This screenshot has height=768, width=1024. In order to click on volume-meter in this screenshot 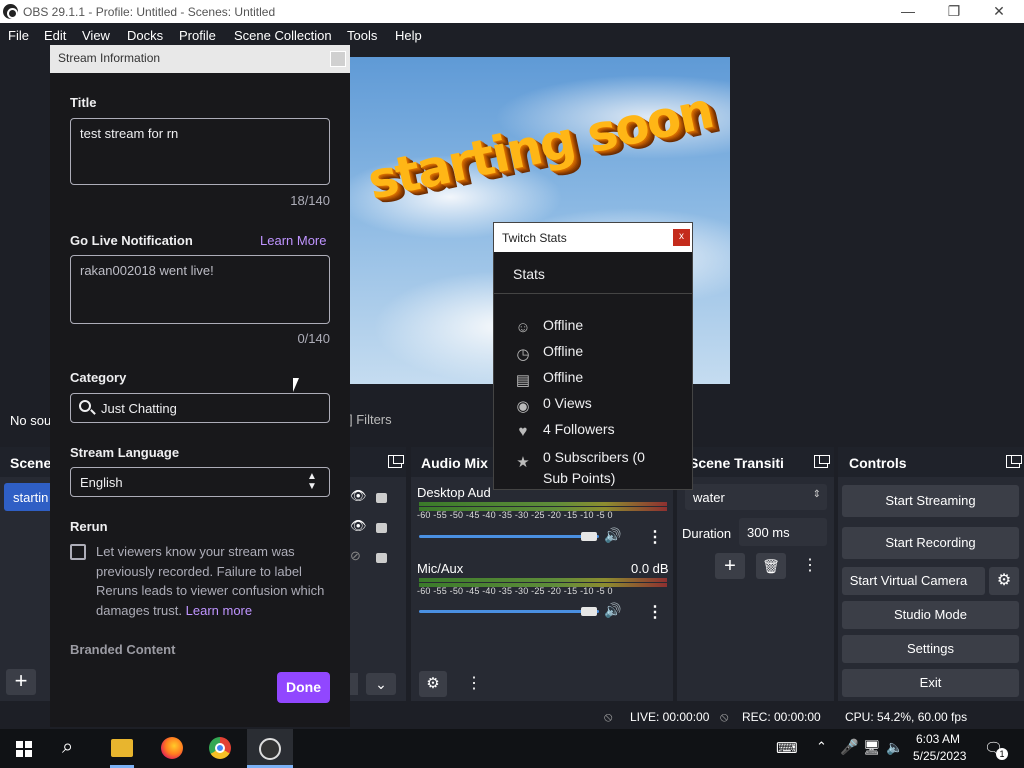, I will do `click(543, 504)`.